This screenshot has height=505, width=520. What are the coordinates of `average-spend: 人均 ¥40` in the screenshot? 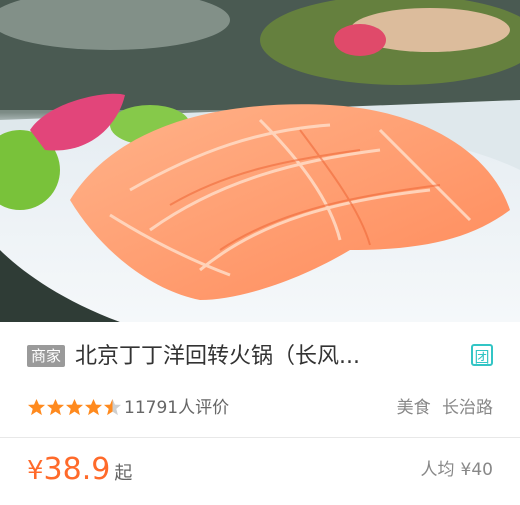 It's located at (454, 470).